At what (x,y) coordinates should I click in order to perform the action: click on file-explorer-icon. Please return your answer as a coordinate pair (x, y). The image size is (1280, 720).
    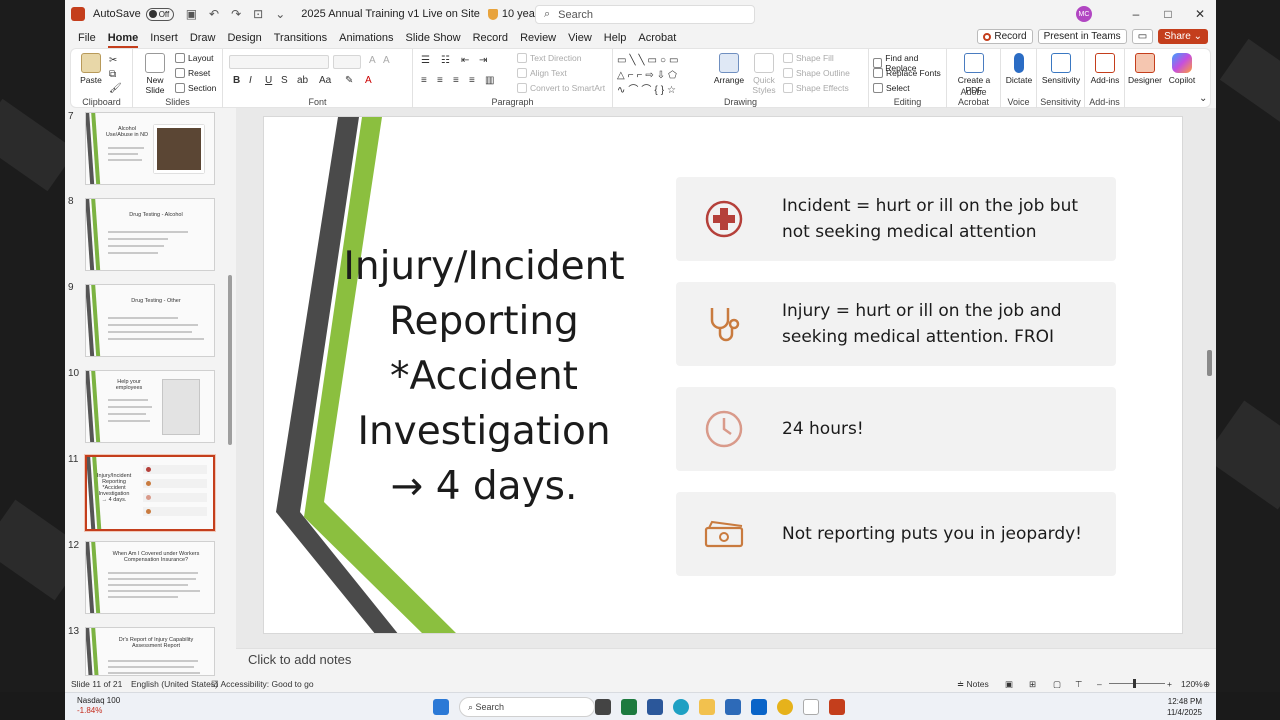
    Looking at the image, I should click on (707, 707).